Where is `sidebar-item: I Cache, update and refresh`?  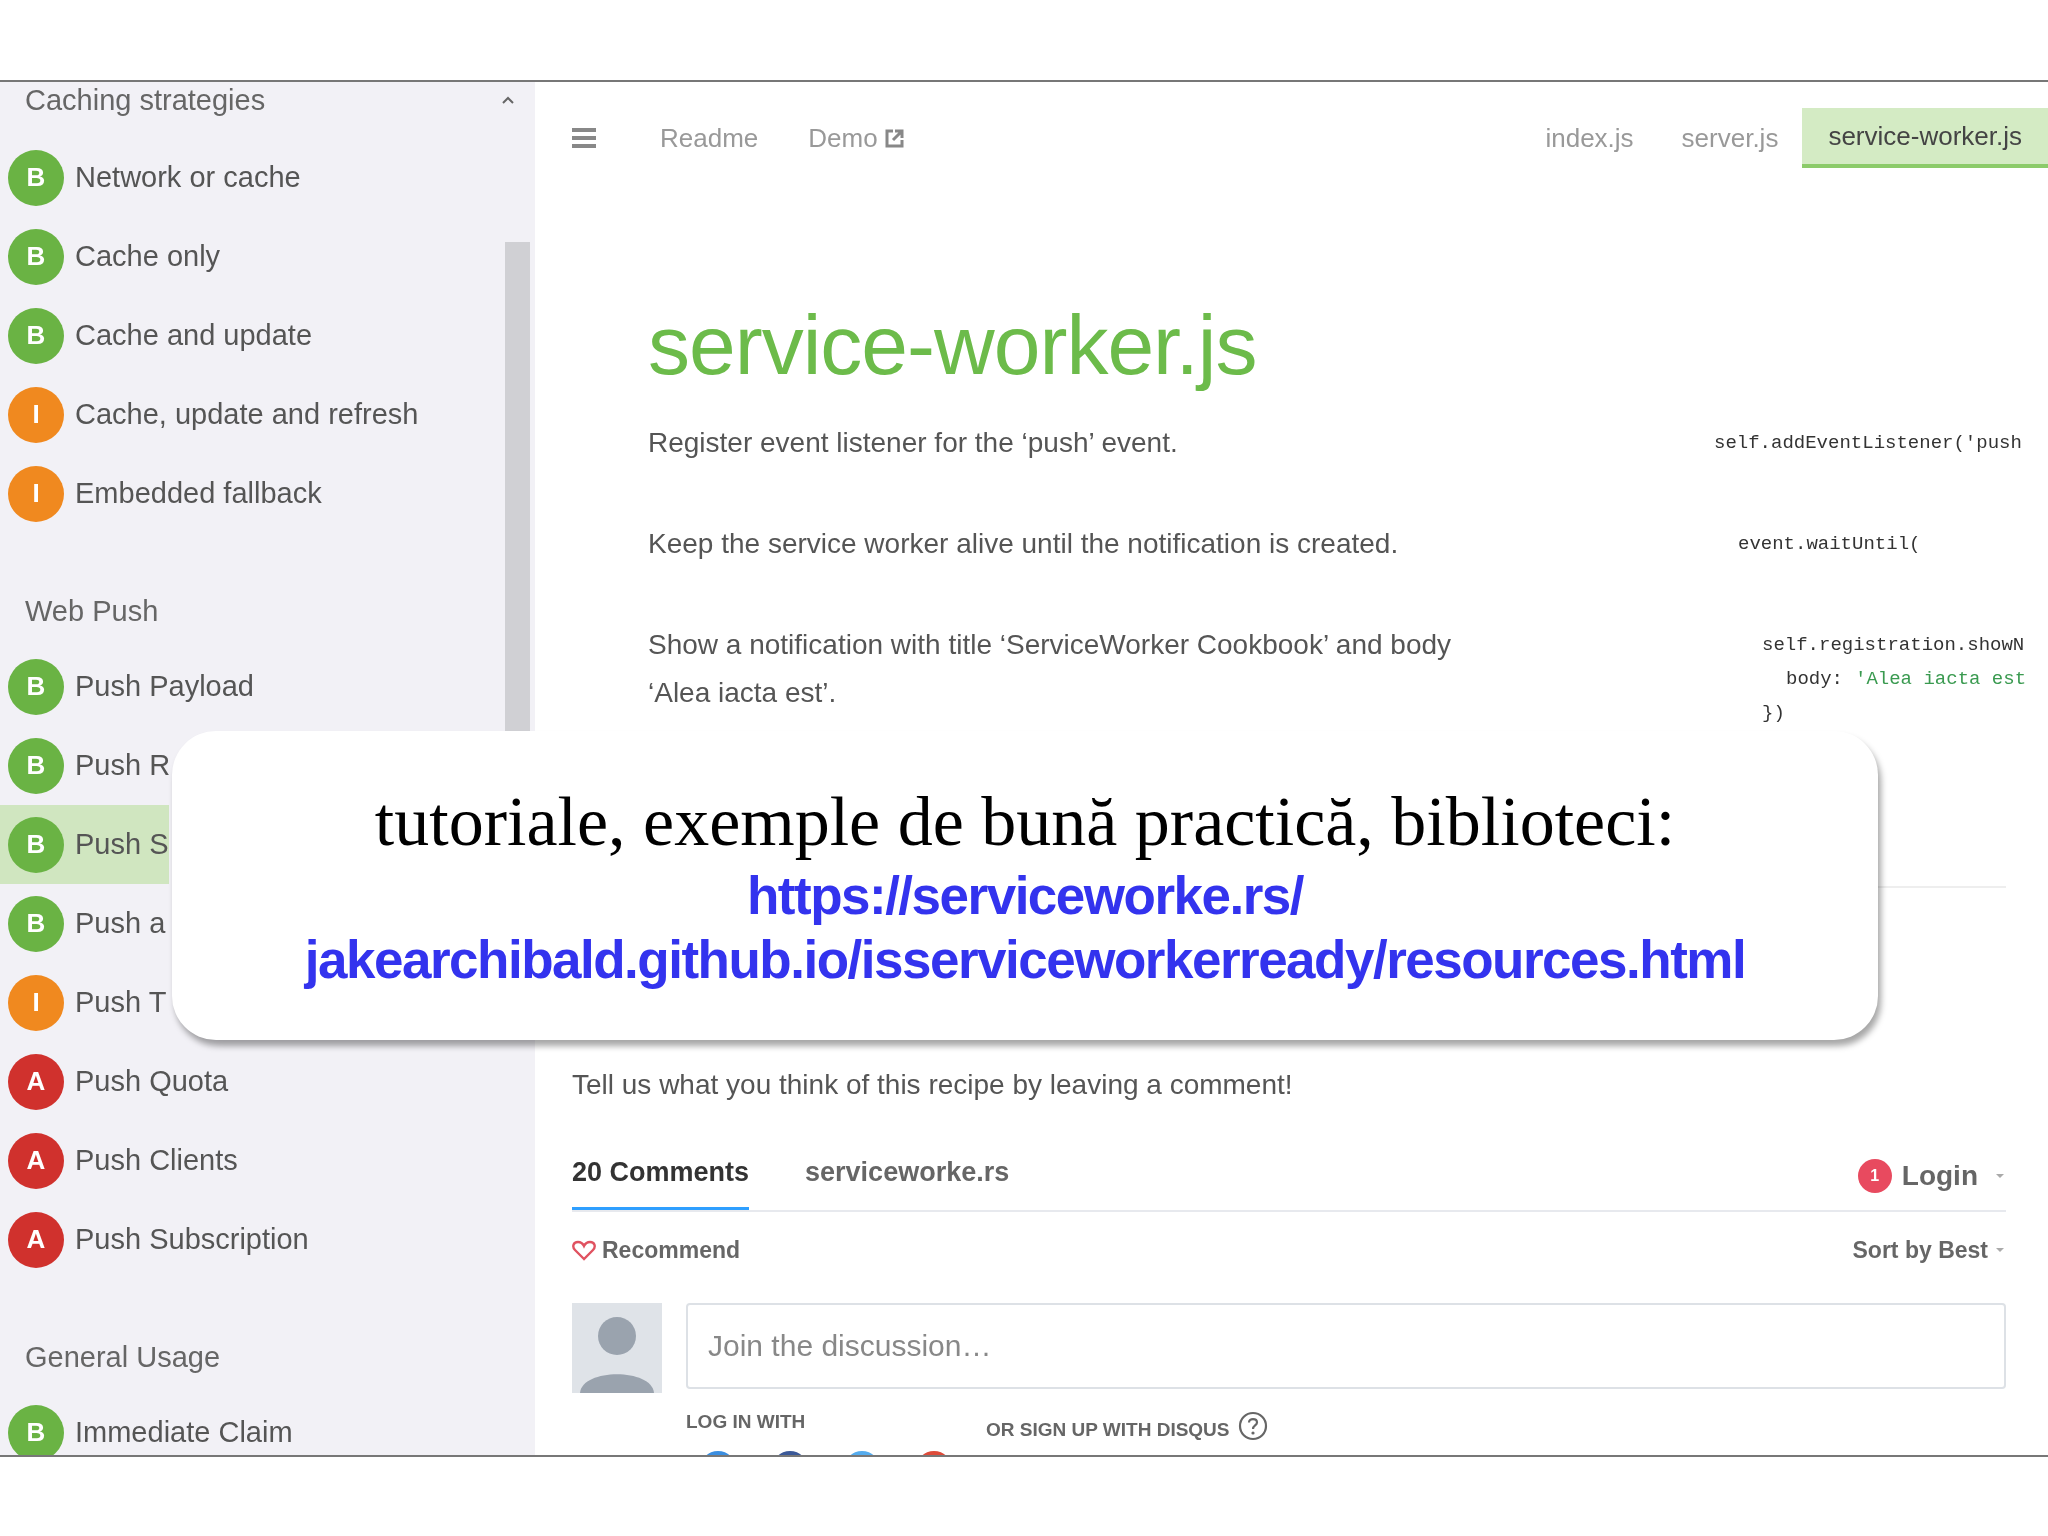
sidebar-item: I Cache, update and refresh is located at coordinates (209, 414).